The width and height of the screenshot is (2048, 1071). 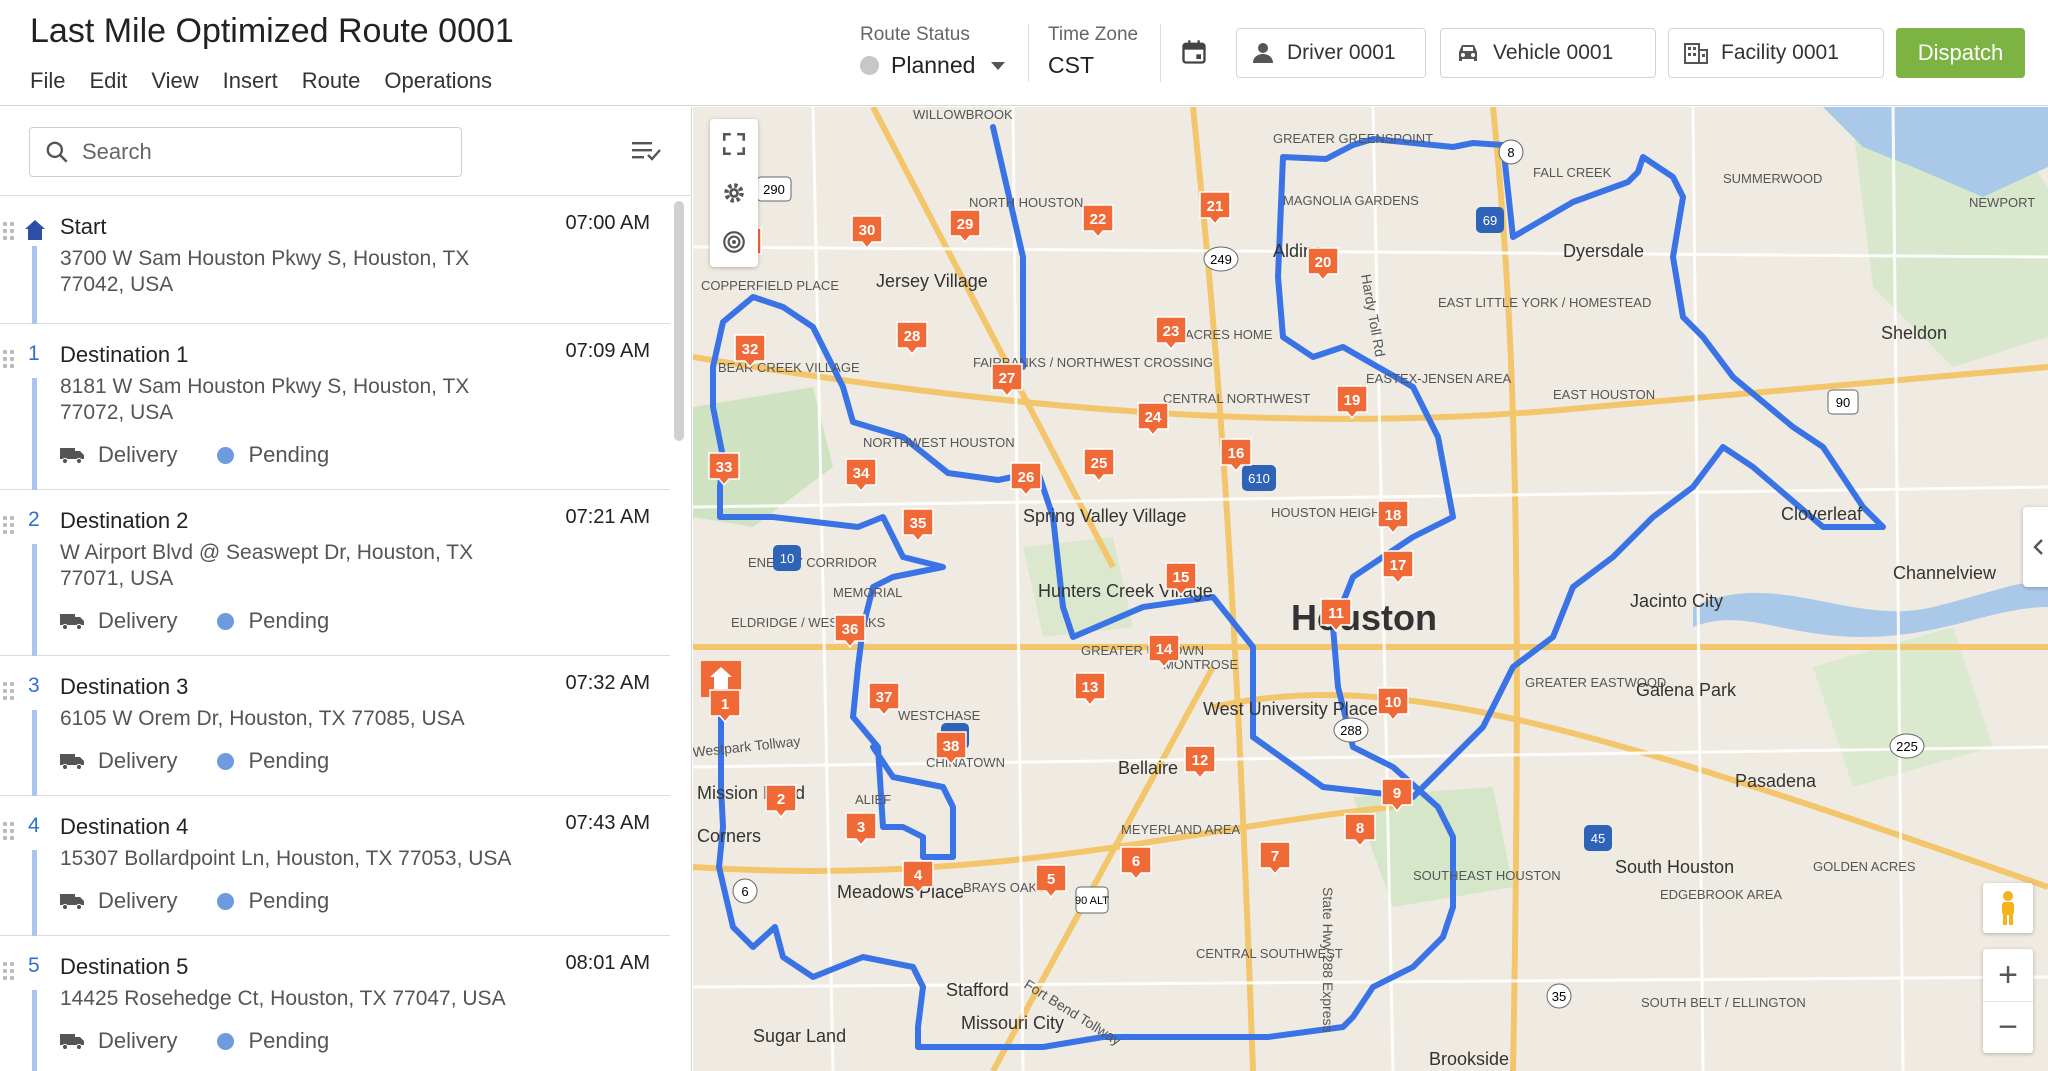 I want to click on svg-text: 69, so click(x=1490, y=220).